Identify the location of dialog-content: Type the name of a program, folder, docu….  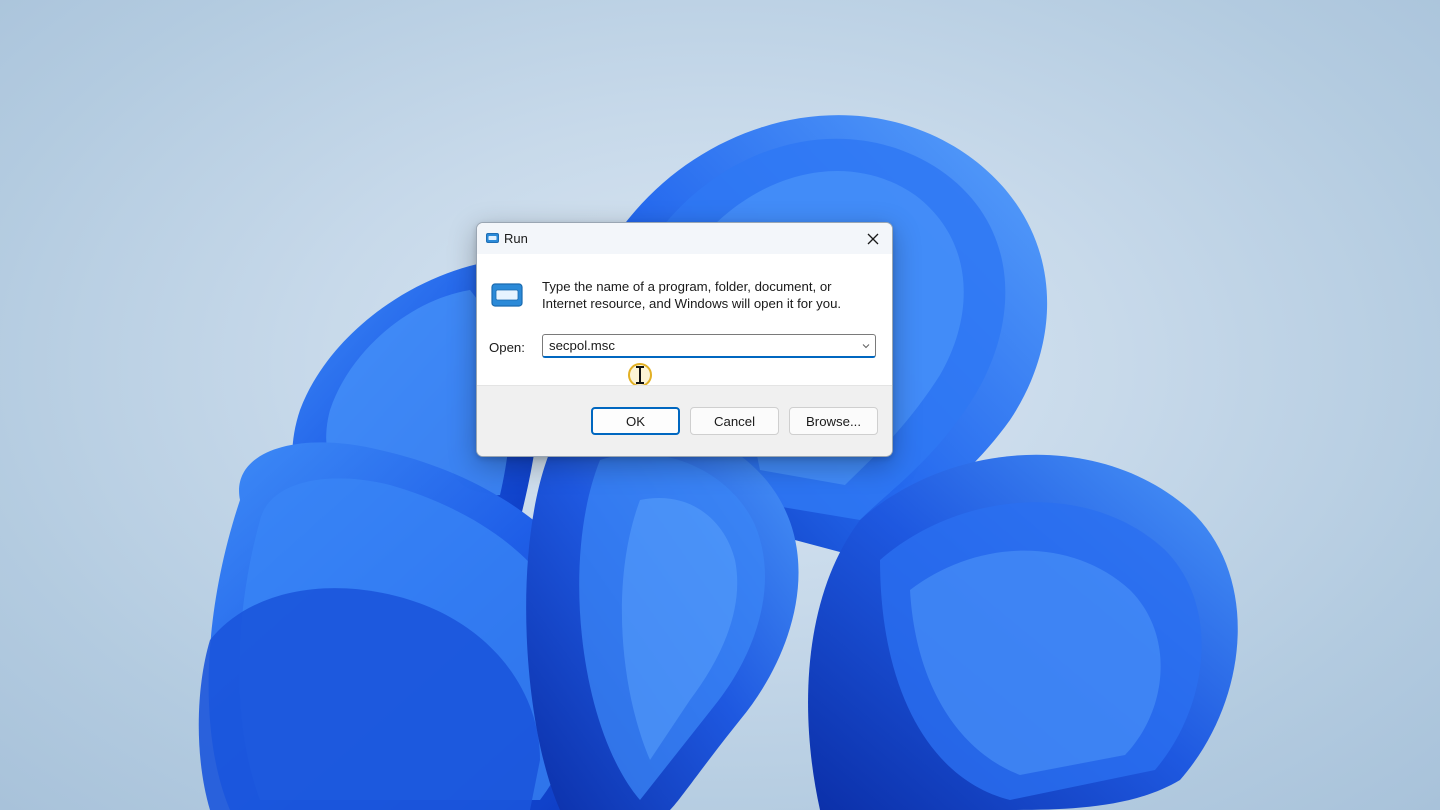
(684, 320).